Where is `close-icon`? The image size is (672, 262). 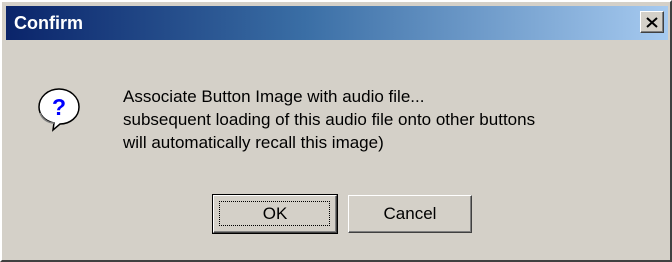 close-icon is located at coordinates (652, 22).